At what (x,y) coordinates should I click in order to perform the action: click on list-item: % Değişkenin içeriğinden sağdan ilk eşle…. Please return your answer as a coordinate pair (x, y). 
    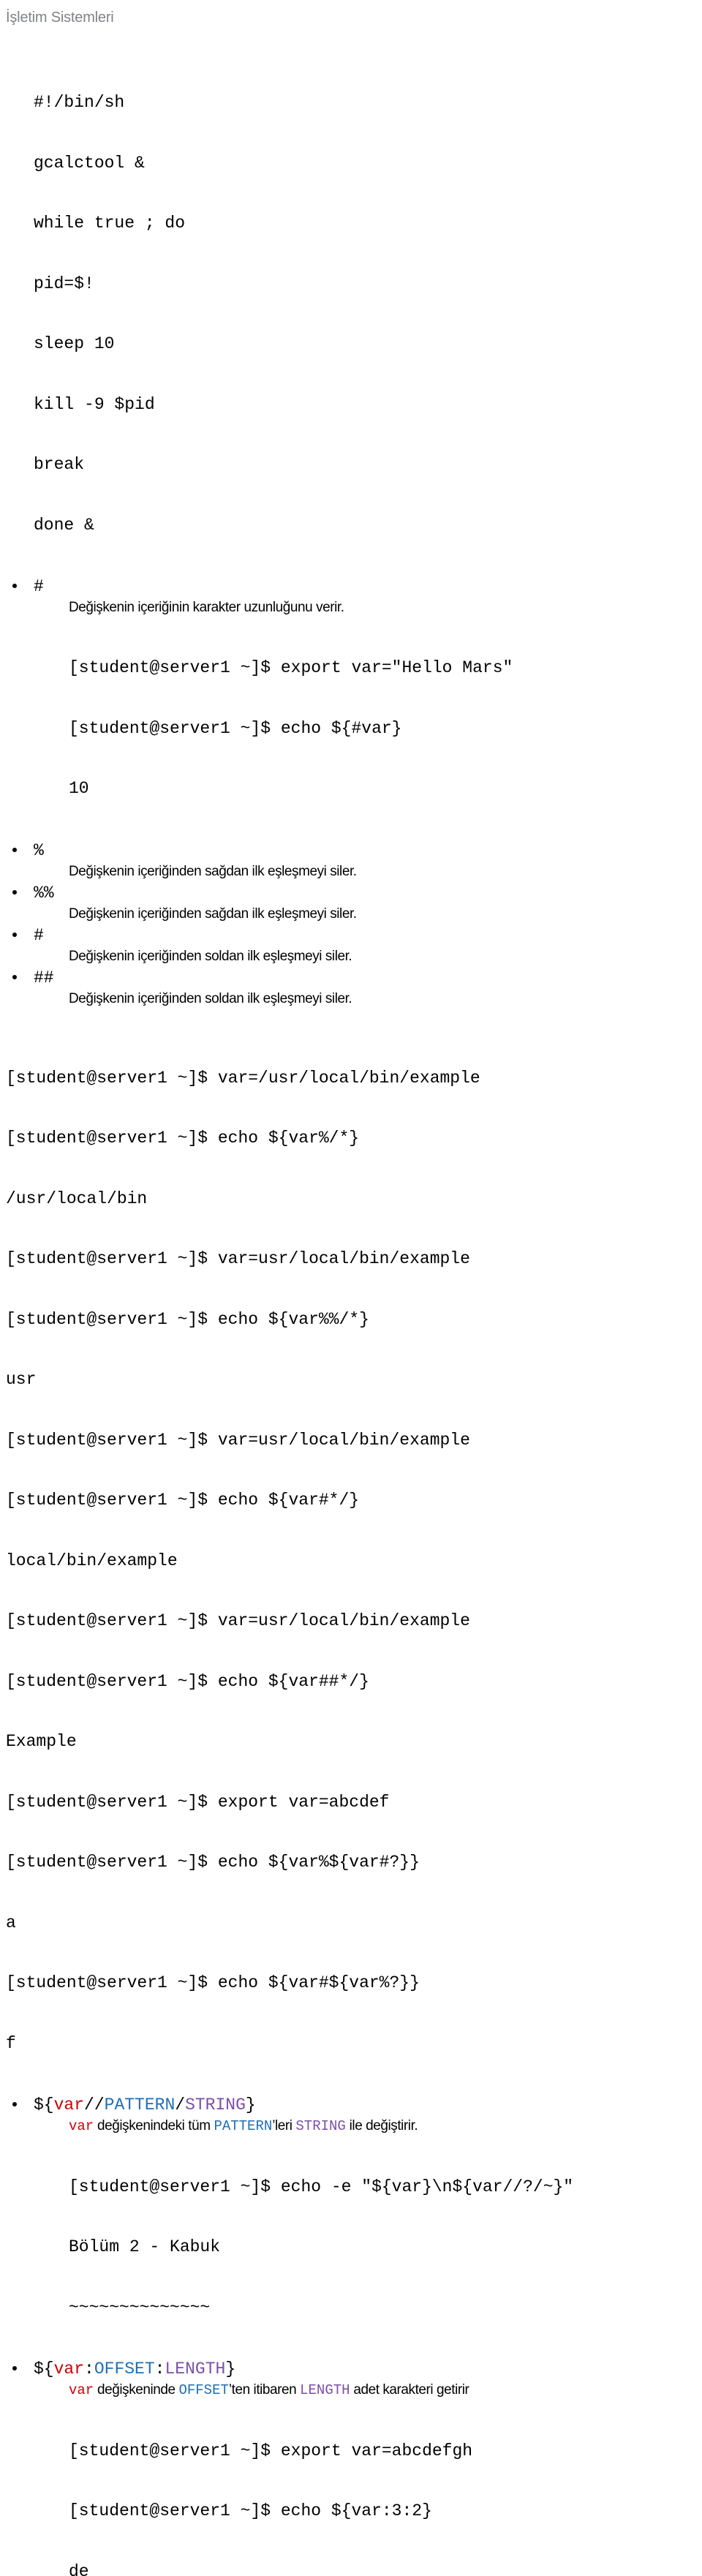
    Looking at the image, I should click on (350, 861).